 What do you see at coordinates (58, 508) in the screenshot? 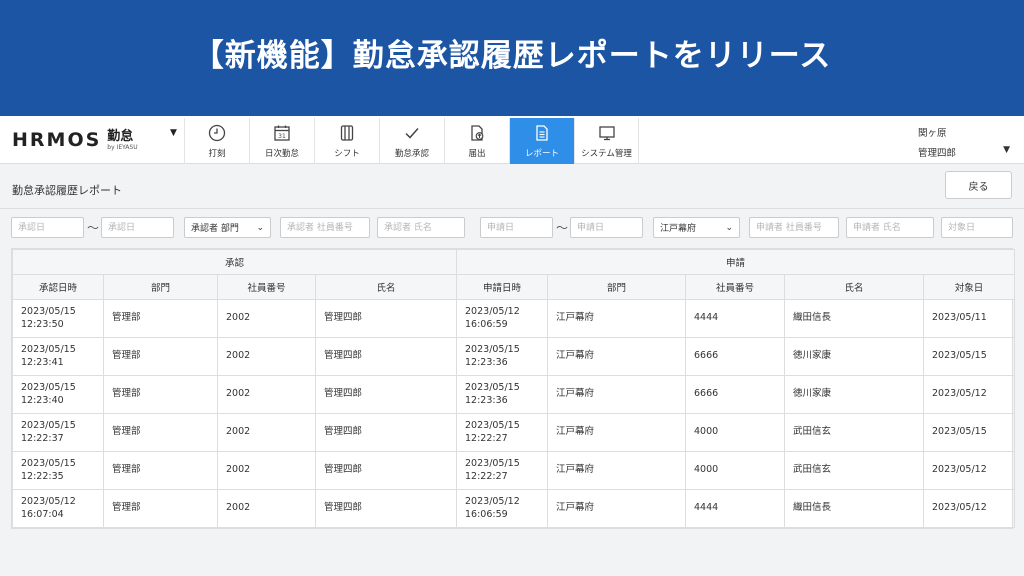
I see `approval-datetime-cell: 2023/05/12 16:07:04` at bounding box center [58, 508].